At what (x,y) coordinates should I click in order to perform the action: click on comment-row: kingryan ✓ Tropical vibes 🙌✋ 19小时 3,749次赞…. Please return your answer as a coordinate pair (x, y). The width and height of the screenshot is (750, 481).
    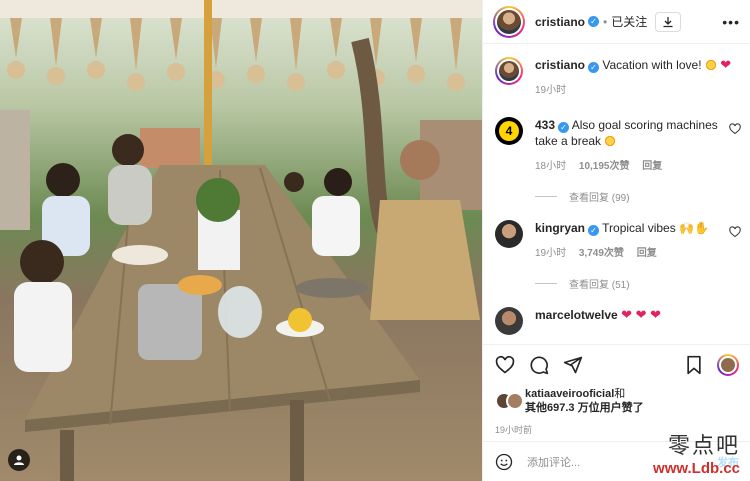
    Looking at the image, I should click on (616, 233).